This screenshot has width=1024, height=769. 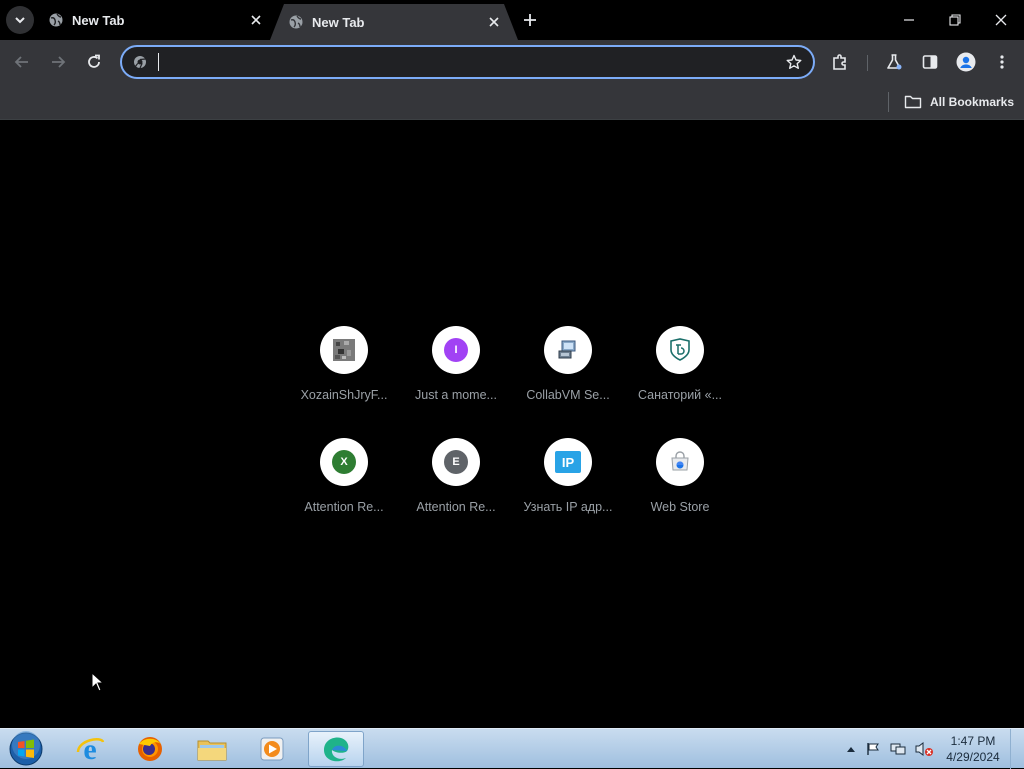 I want to click on restore-icon, so click(x=955, y=20).